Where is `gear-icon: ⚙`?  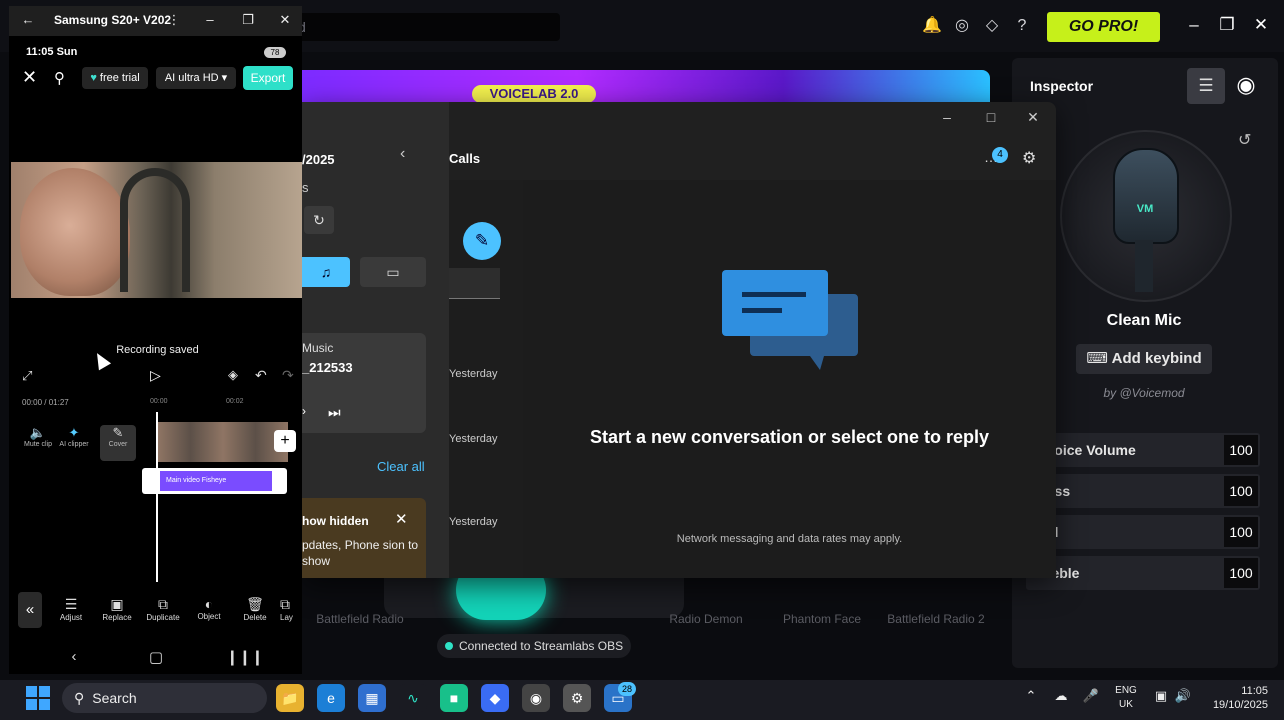 gear-icon: ⚙ is located at coordinates (1029, 158).